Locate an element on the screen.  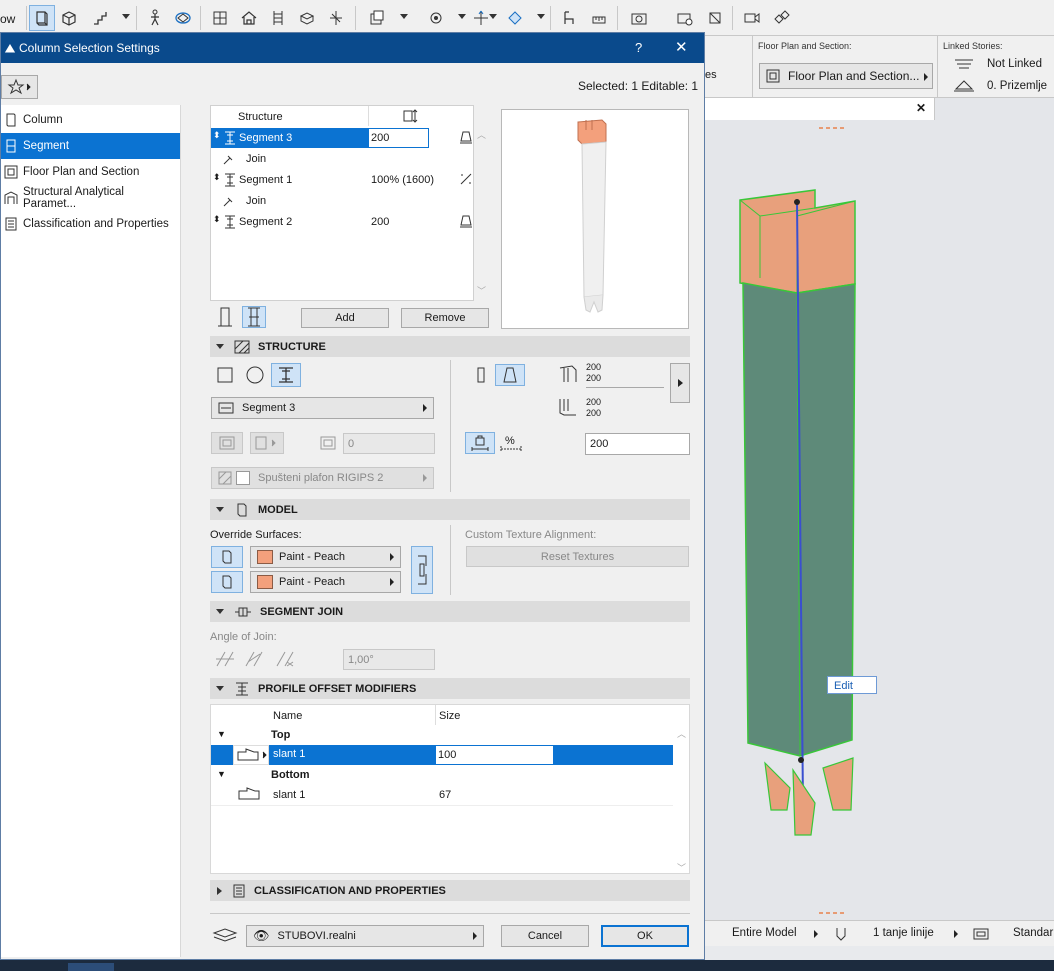
multi-segment-button is located at coordinates (254, 317).